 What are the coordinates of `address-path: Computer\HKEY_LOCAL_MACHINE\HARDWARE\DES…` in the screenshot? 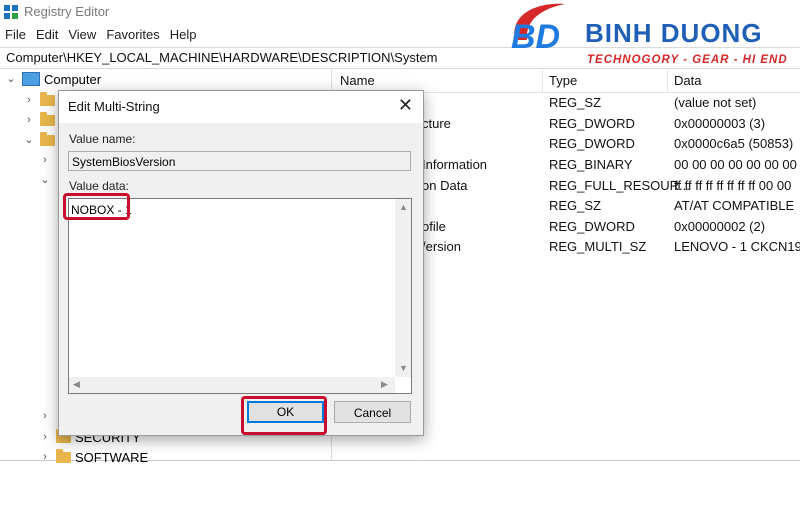 It's located at (222, 57).